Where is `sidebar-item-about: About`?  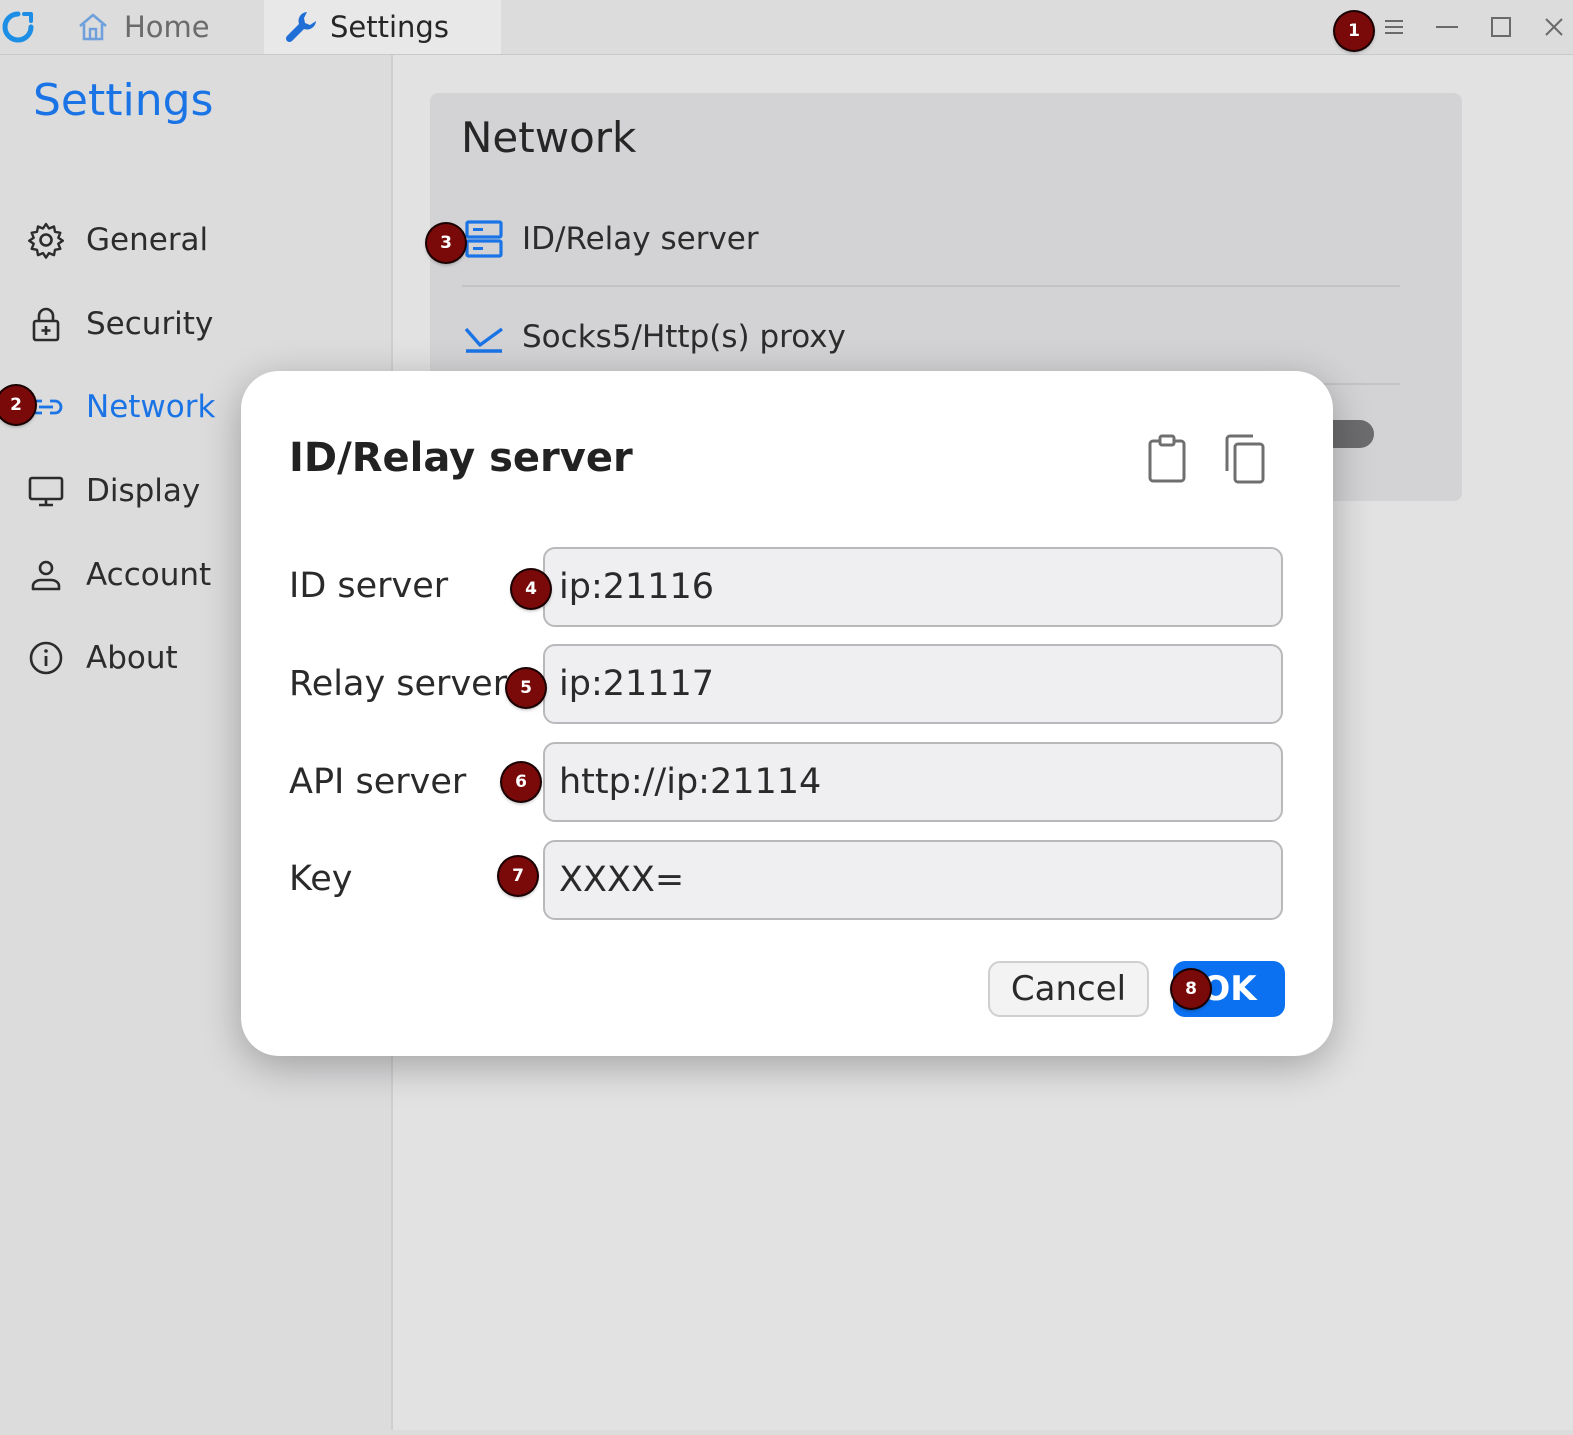
sidebar-item-about: About is located at coordinates (102, 658).